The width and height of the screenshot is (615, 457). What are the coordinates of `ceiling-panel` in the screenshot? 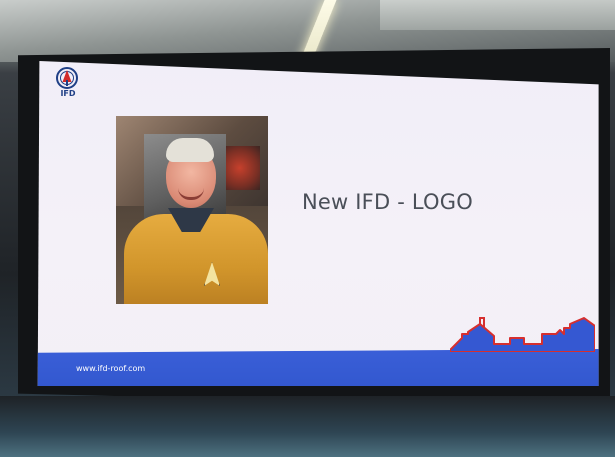 It's located at (497, 15).